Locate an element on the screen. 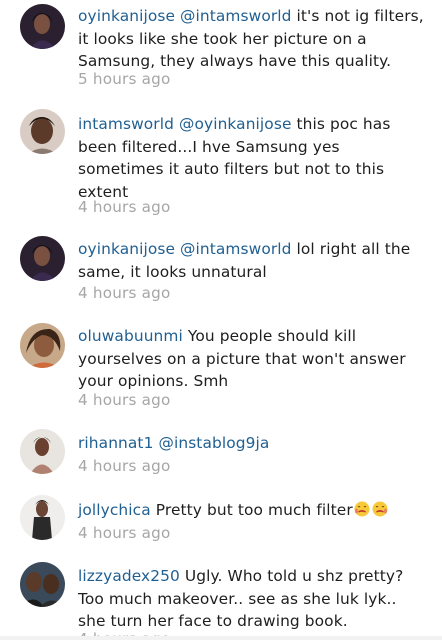  comment-username: lizzyadex250 is located at coordinates (129, 576).